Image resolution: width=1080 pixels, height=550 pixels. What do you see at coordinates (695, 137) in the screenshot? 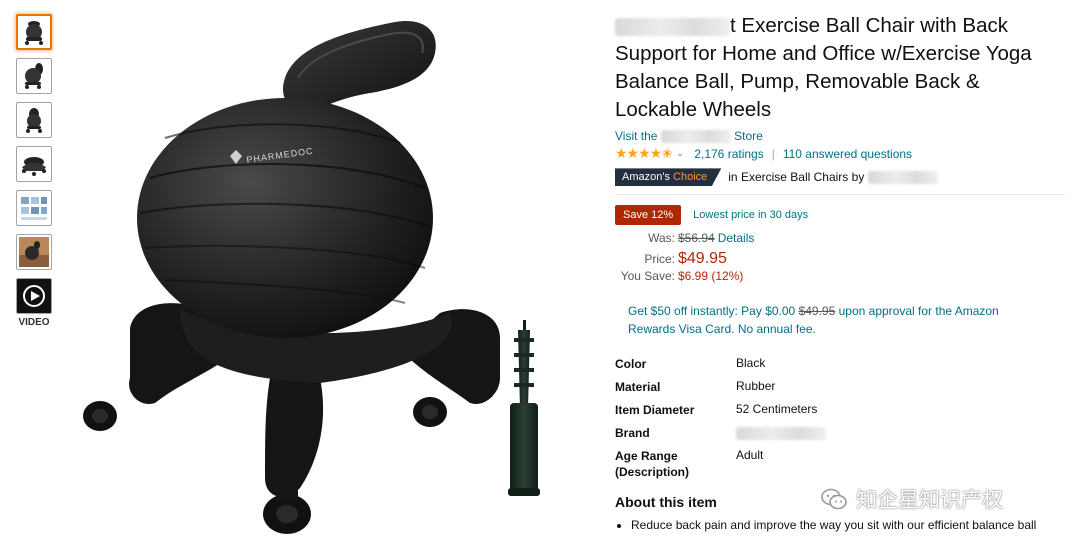
I see `redacted-store-name` at bounding box center [695, 137].